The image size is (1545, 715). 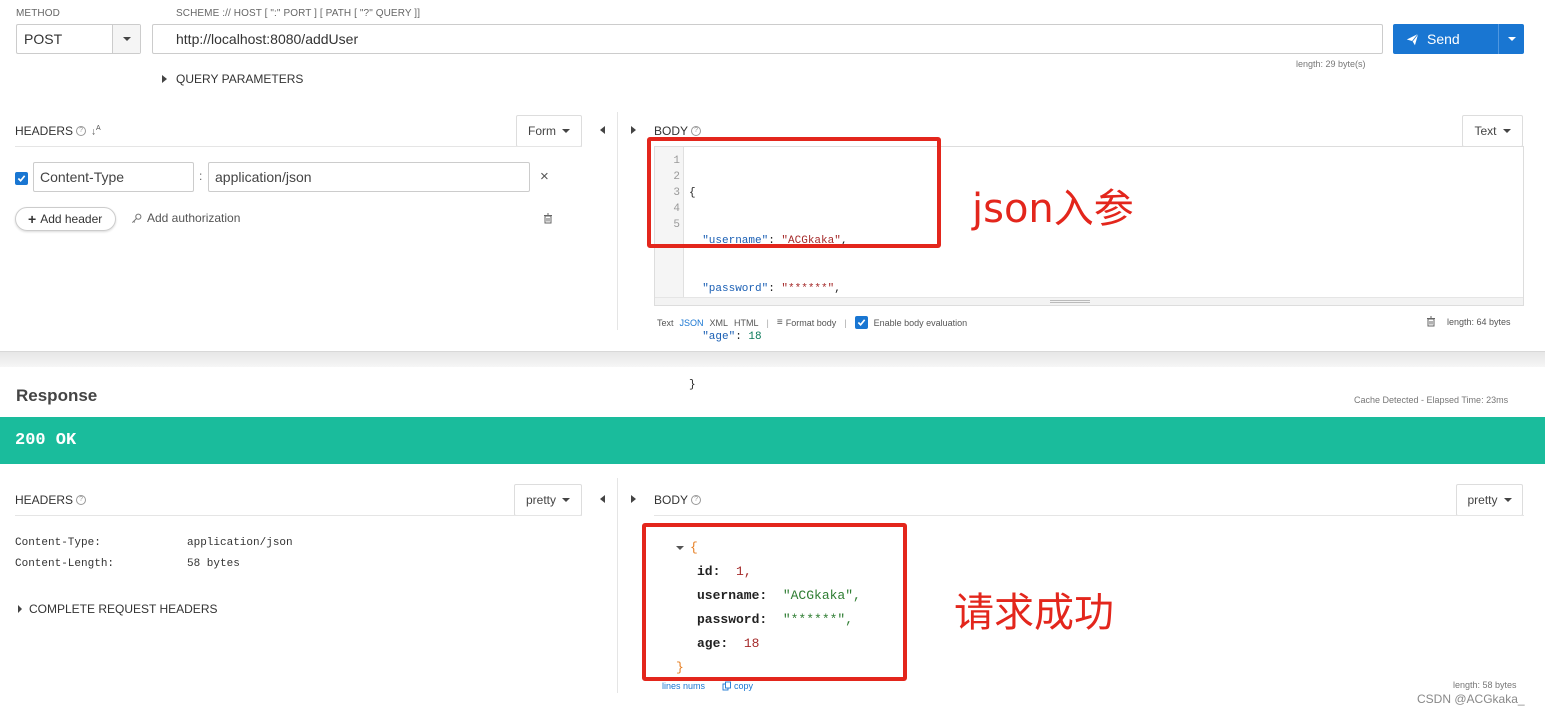 What do you see at coordinates (43, 39) in the screenshot?
I see `method-value: POST` at bounding box center [43, 39].